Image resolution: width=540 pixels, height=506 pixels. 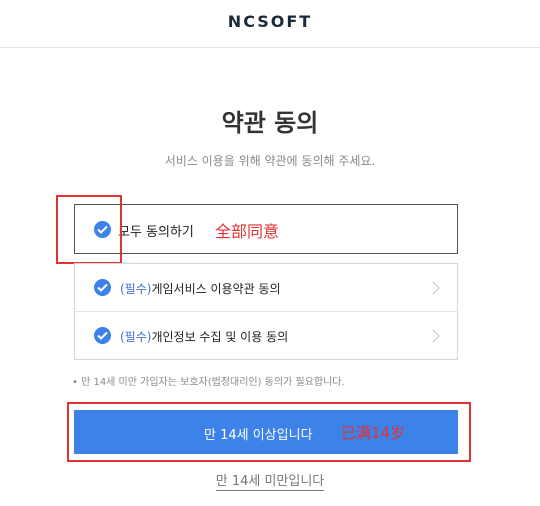 What do you see at coordinates (216, 289) in the screenshot?
I see `term-text: 게임서비스 이용약관 동의` at bounding box center [216, 289].